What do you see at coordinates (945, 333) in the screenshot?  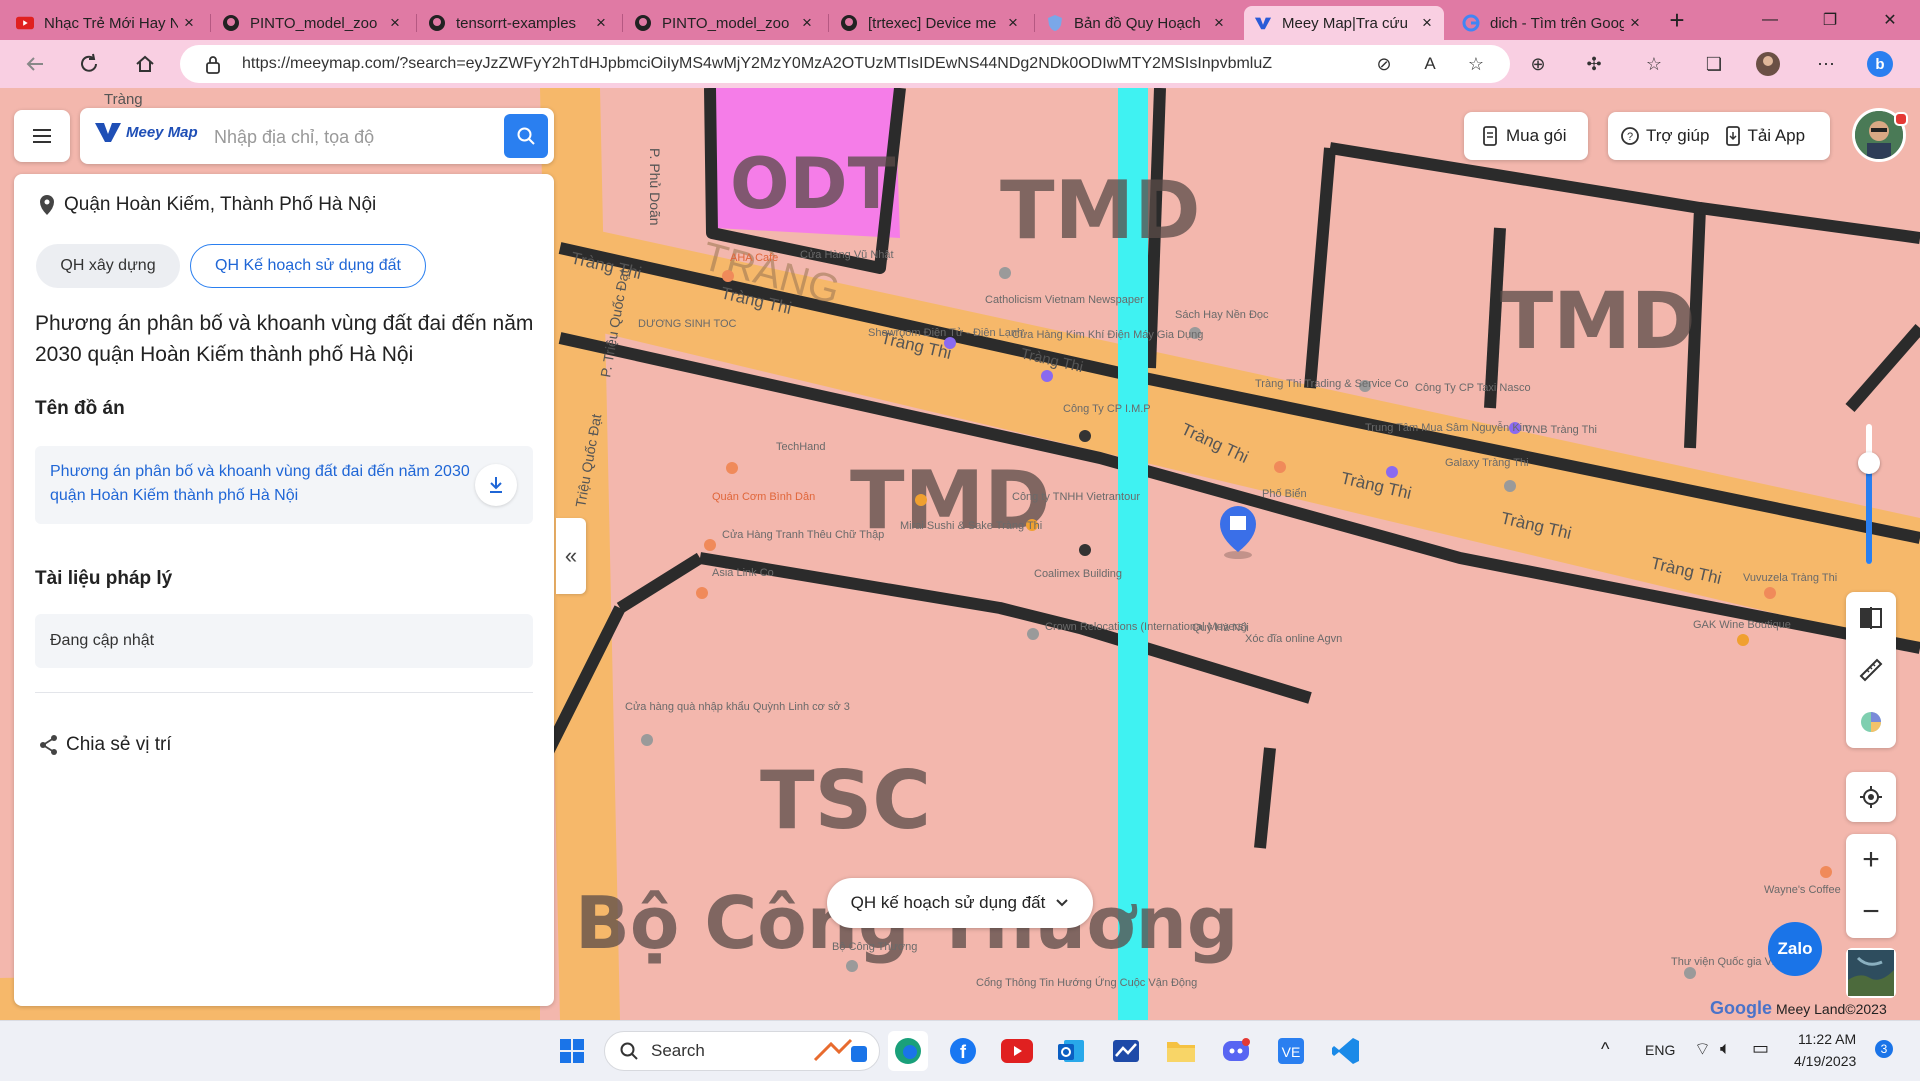 I see `svg-text: Showroom Điện Tử - Điện Lạnh` at bounding box center [945, 333].